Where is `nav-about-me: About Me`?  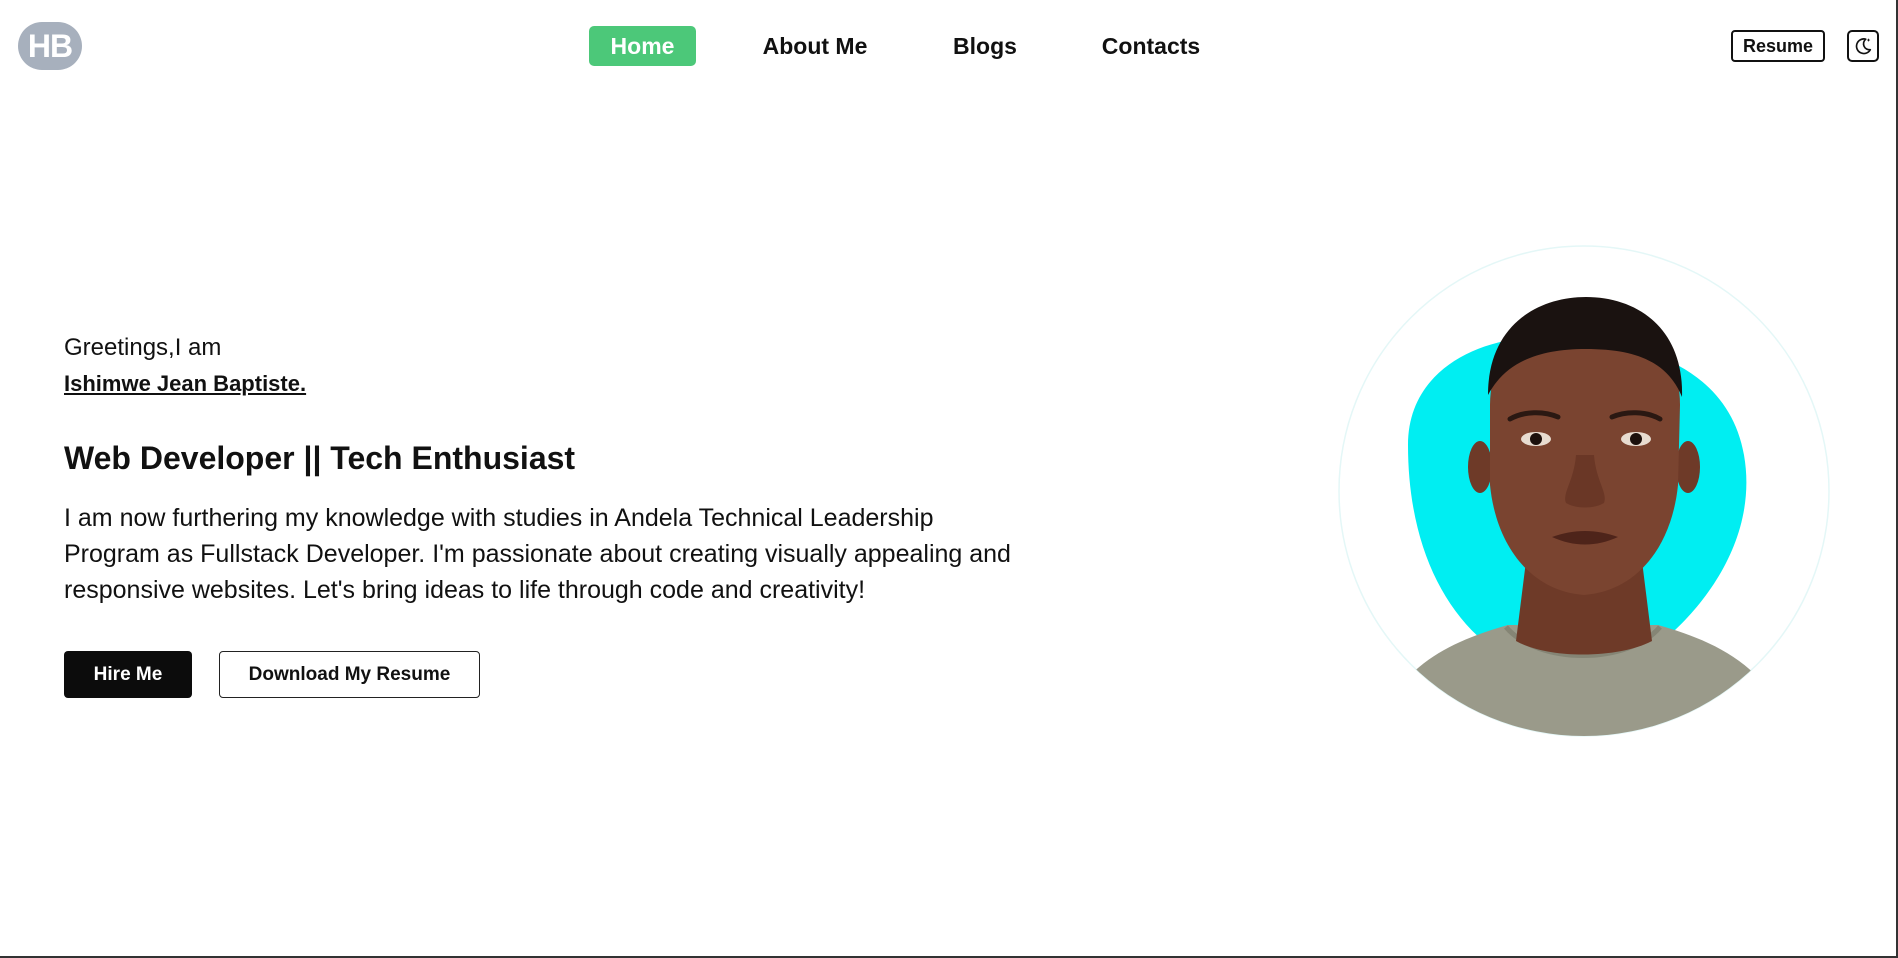
nav-about-me: About Me is located at coordinates (815, 46).